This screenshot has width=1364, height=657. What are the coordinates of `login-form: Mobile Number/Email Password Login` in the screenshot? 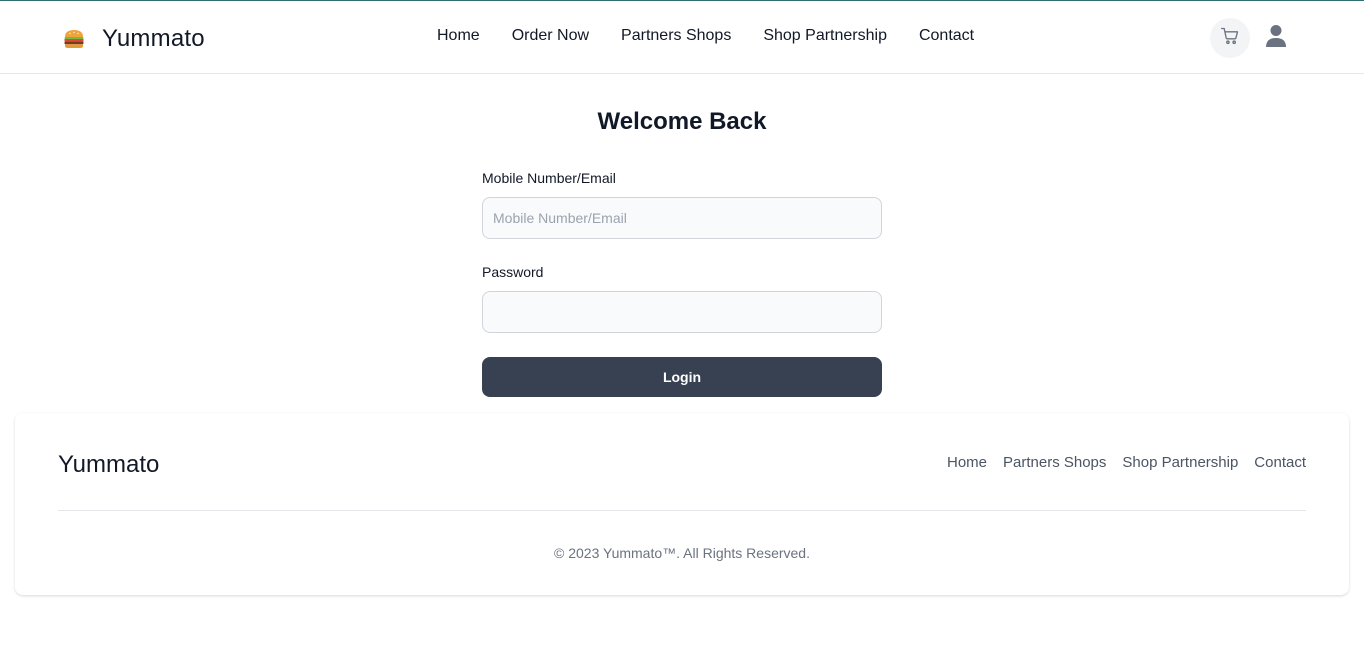 It's located at (682, 283).